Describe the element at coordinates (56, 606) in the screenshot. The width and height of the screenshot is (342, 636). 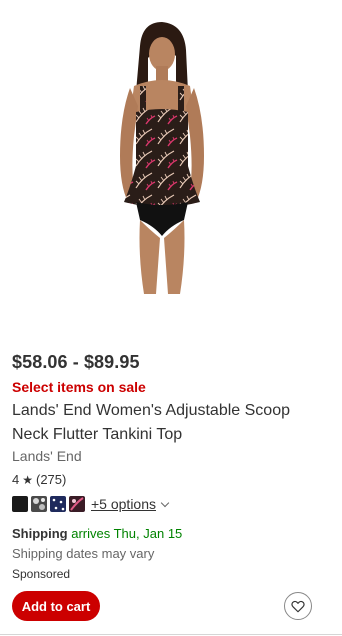
I see `add-to-cart-button: Add to cart` at that location.